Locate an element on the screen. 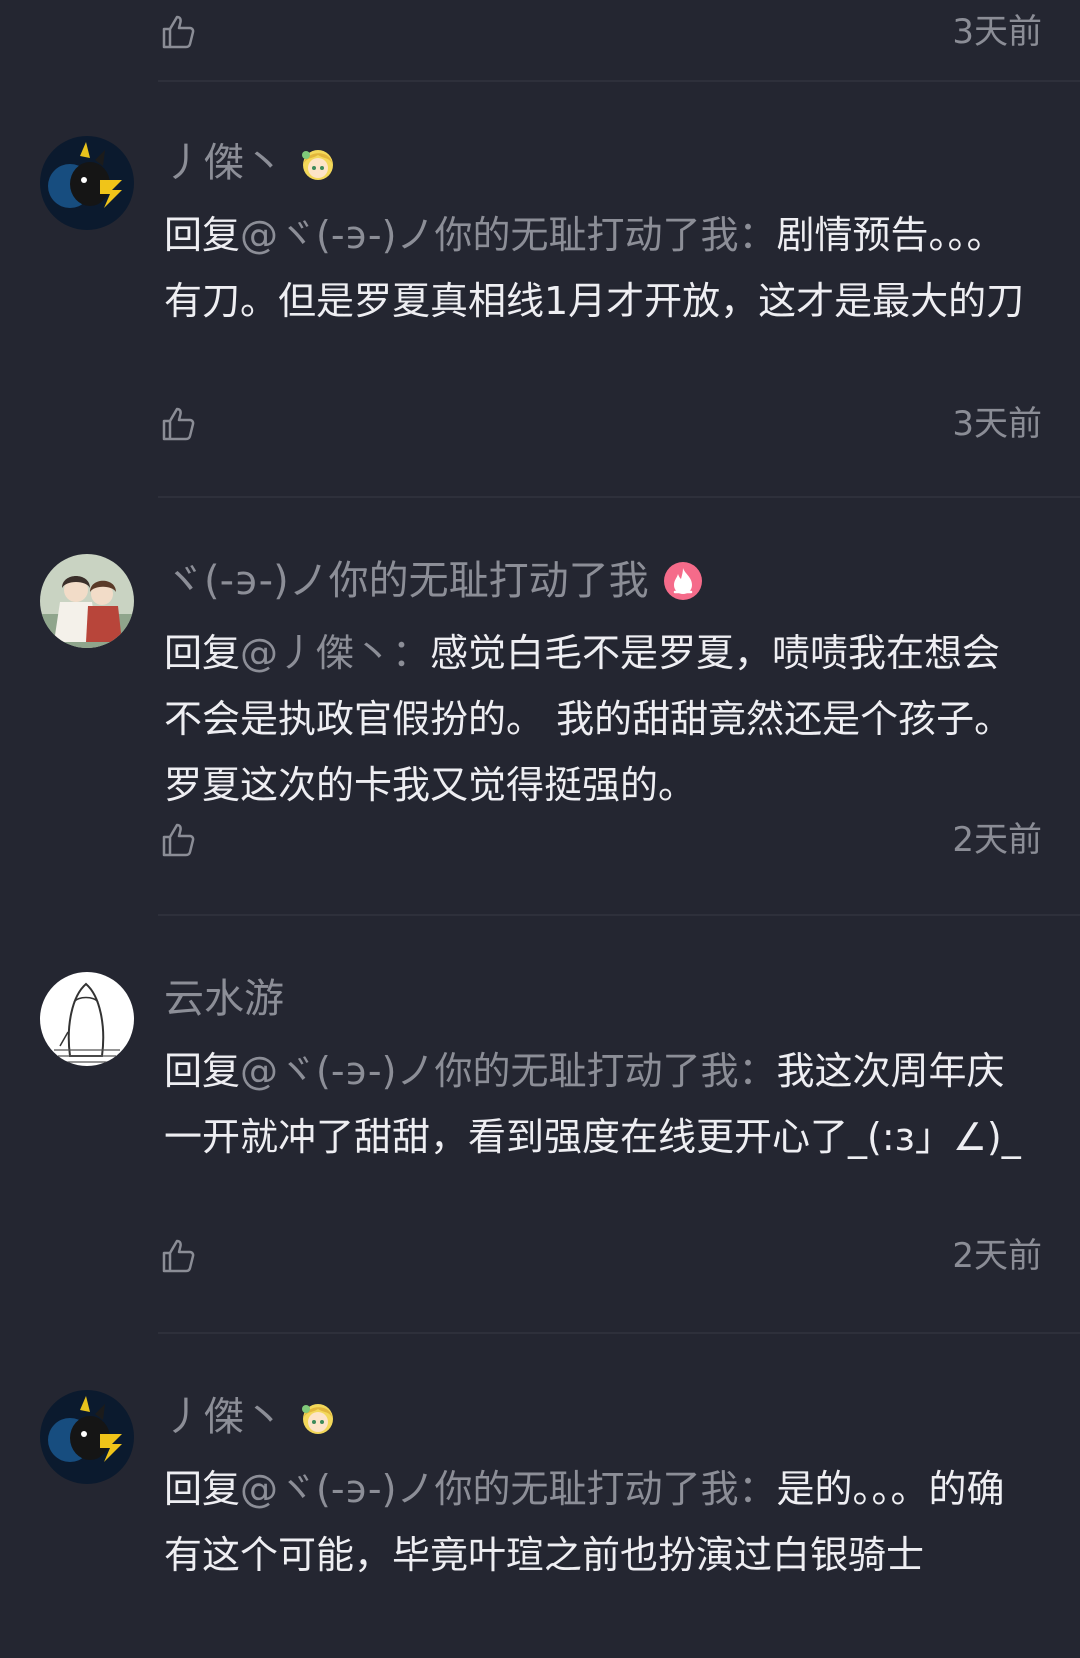 The height and width of the screenshot is (1658, 1080). anime-couple-avatar is located at coordinates (87, 601).